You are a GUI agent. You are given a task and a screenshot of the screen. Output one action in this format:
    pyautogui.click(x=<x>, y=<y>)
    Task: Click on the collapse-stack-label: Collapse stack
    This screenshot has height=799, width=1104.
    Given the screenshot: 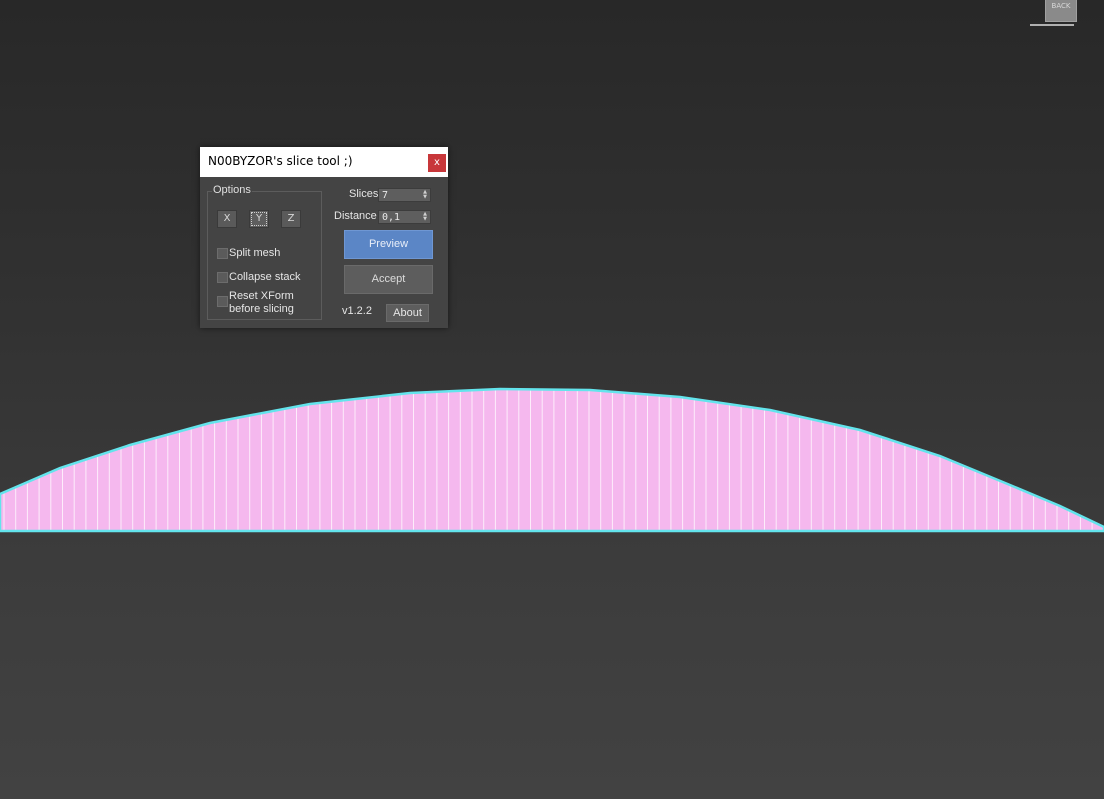 What is the action you would take?
    pyautogui.click(x=265, y=277)
    